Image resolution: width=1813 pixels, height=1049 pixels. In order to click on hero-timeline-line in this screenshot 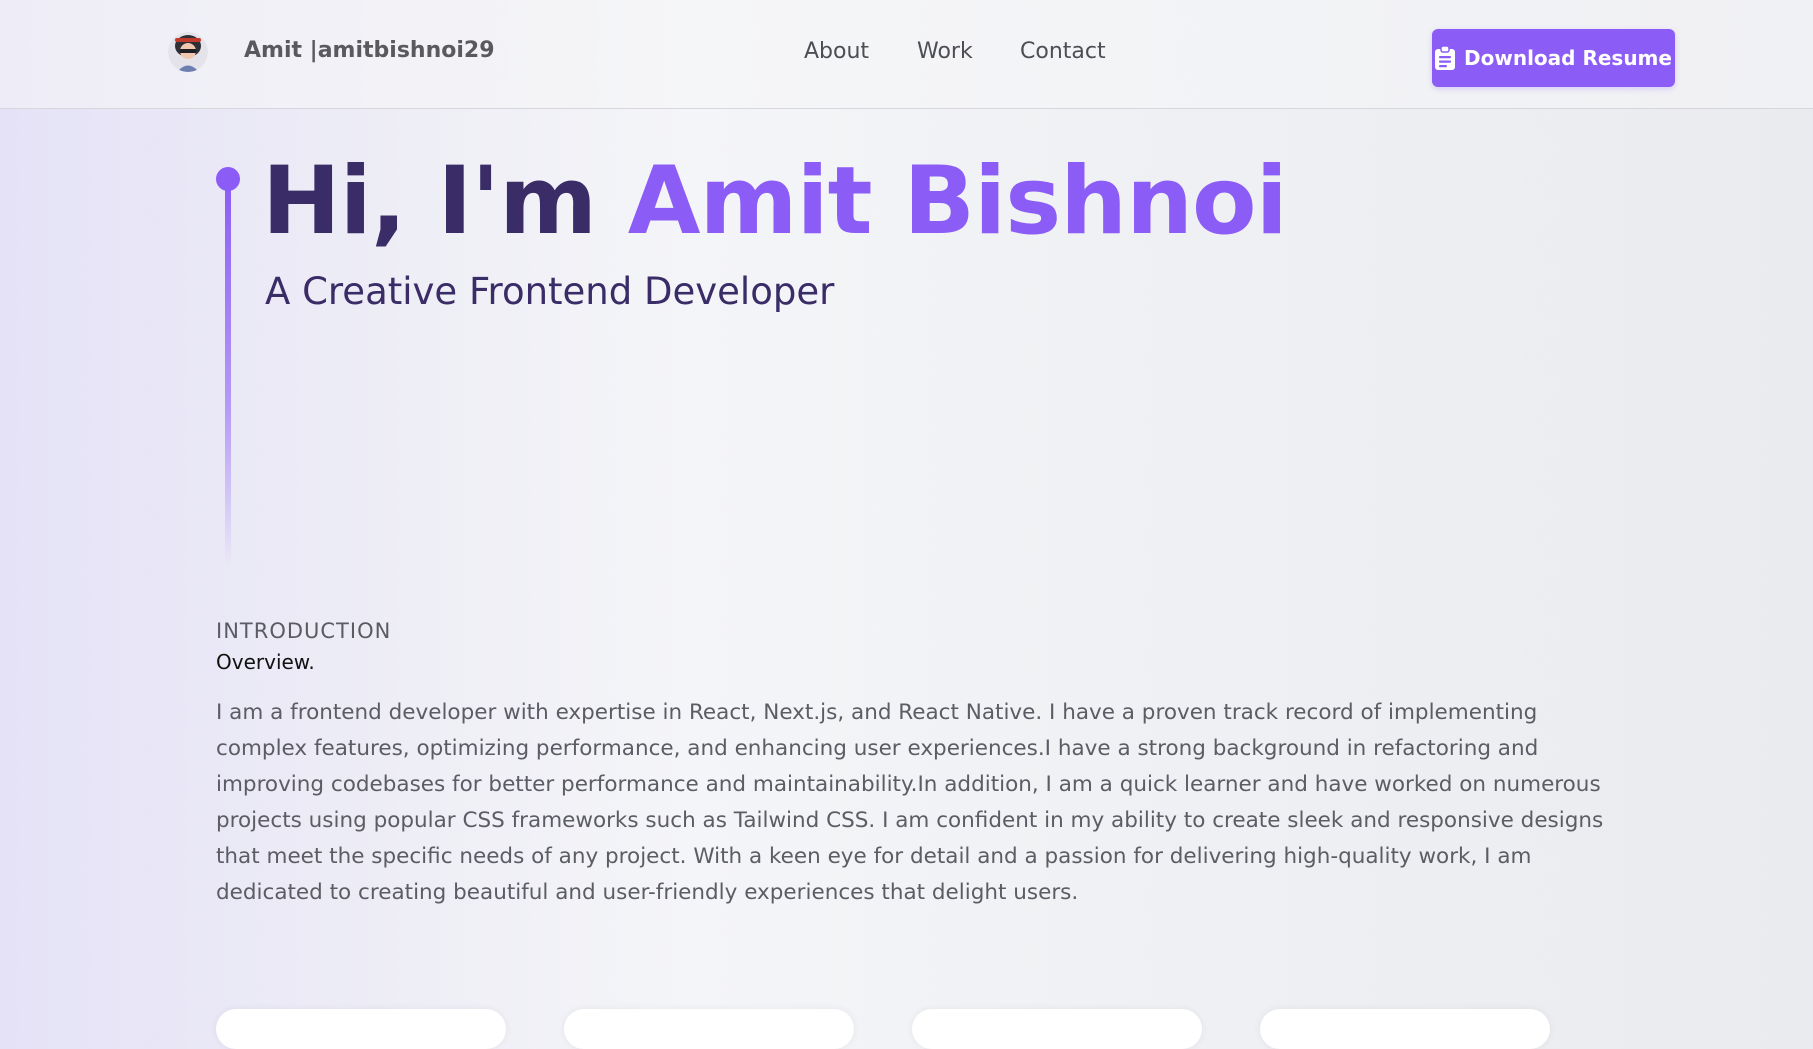, I will do `click(228, 372)`.